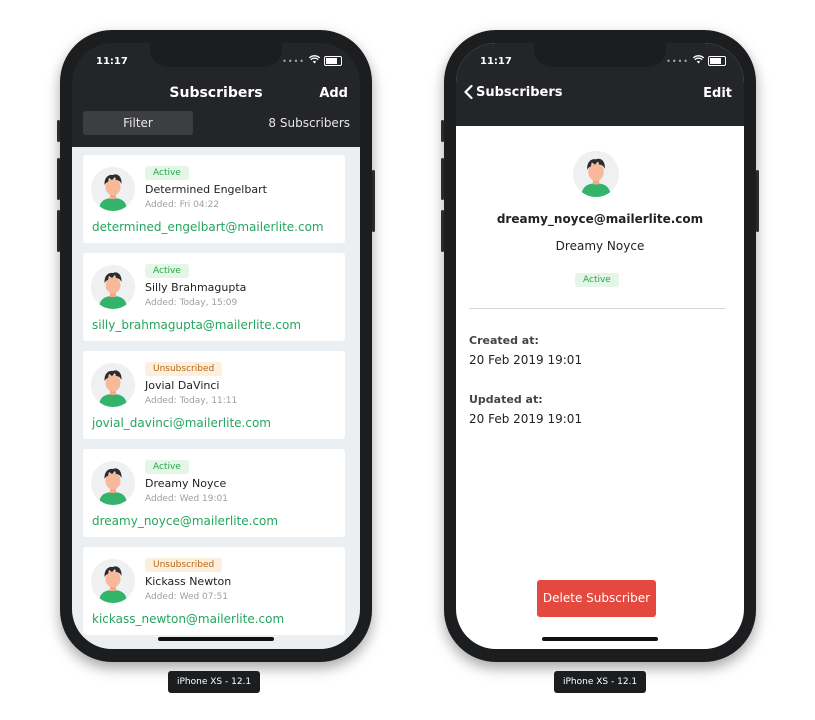 The width and height of the screenshot is (815, 720). I want to click on updated-label: Updated at:, so click(506, 399).